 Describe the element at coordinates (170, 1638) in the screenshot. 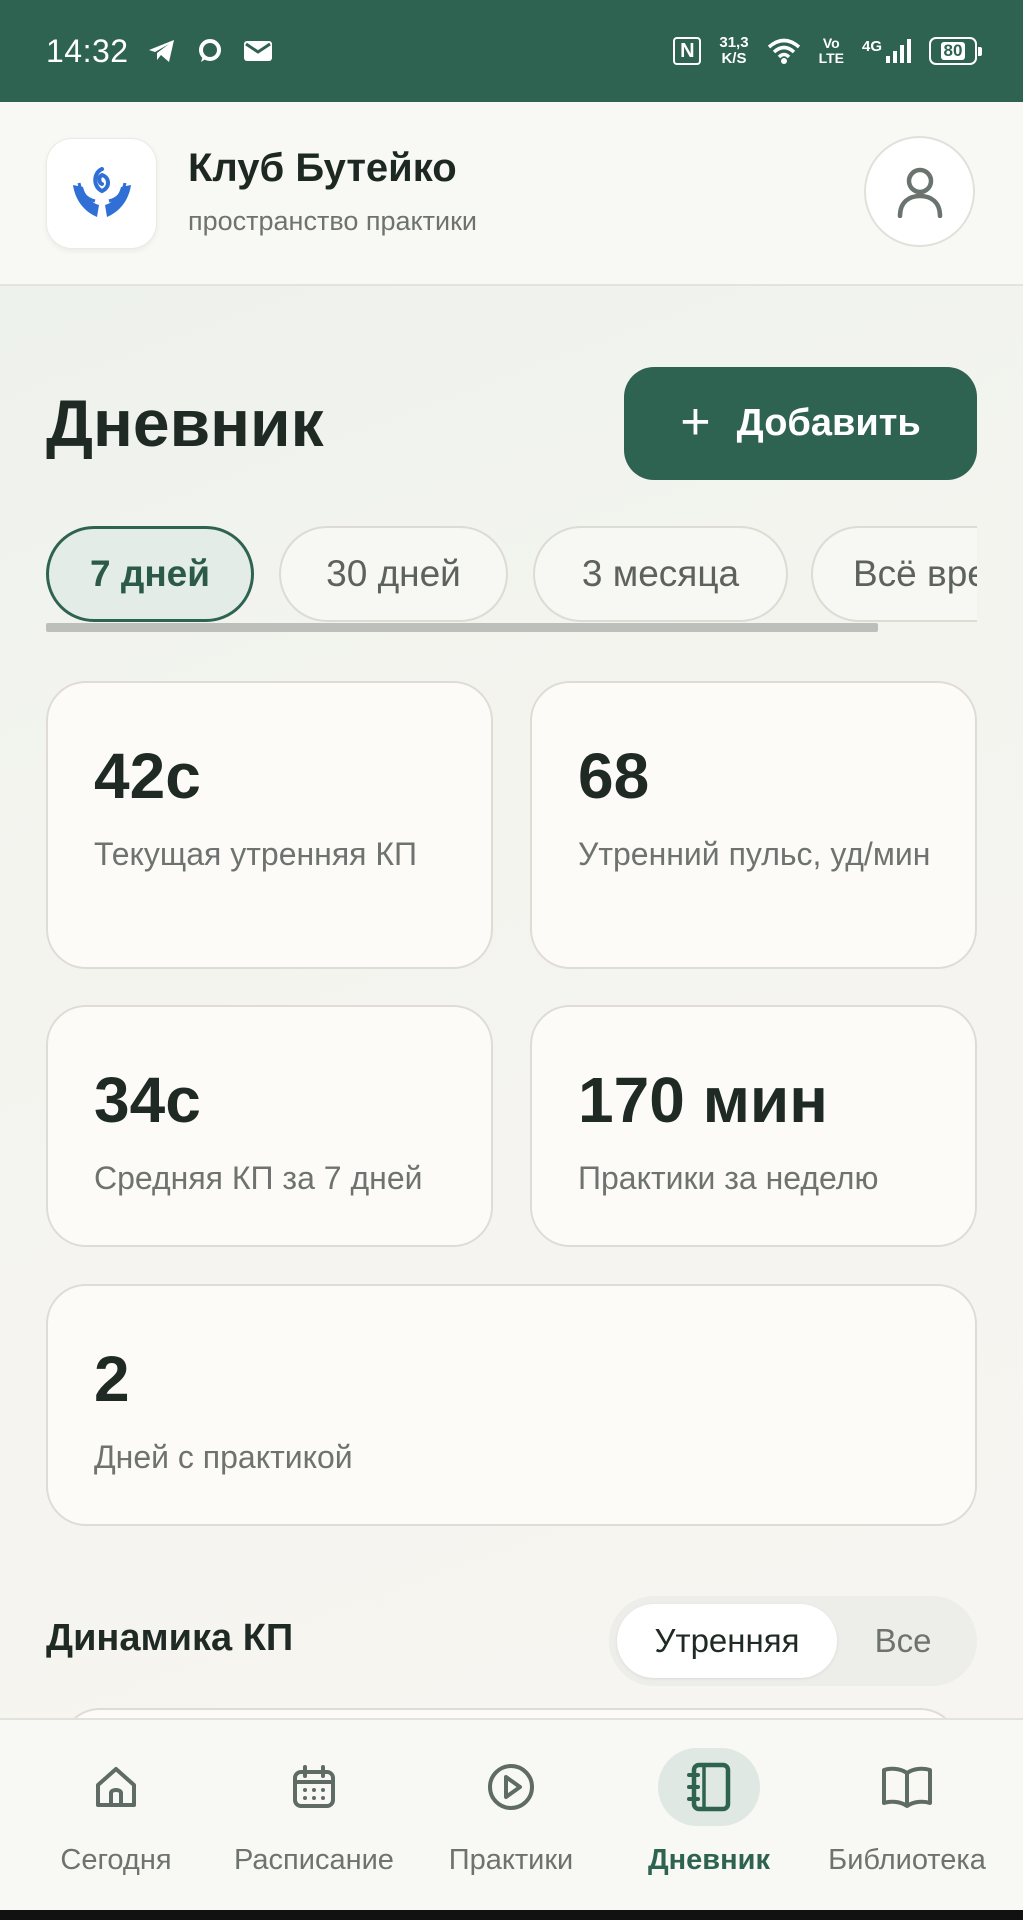

I see `dynamics-title: Динамика КП` at that location.